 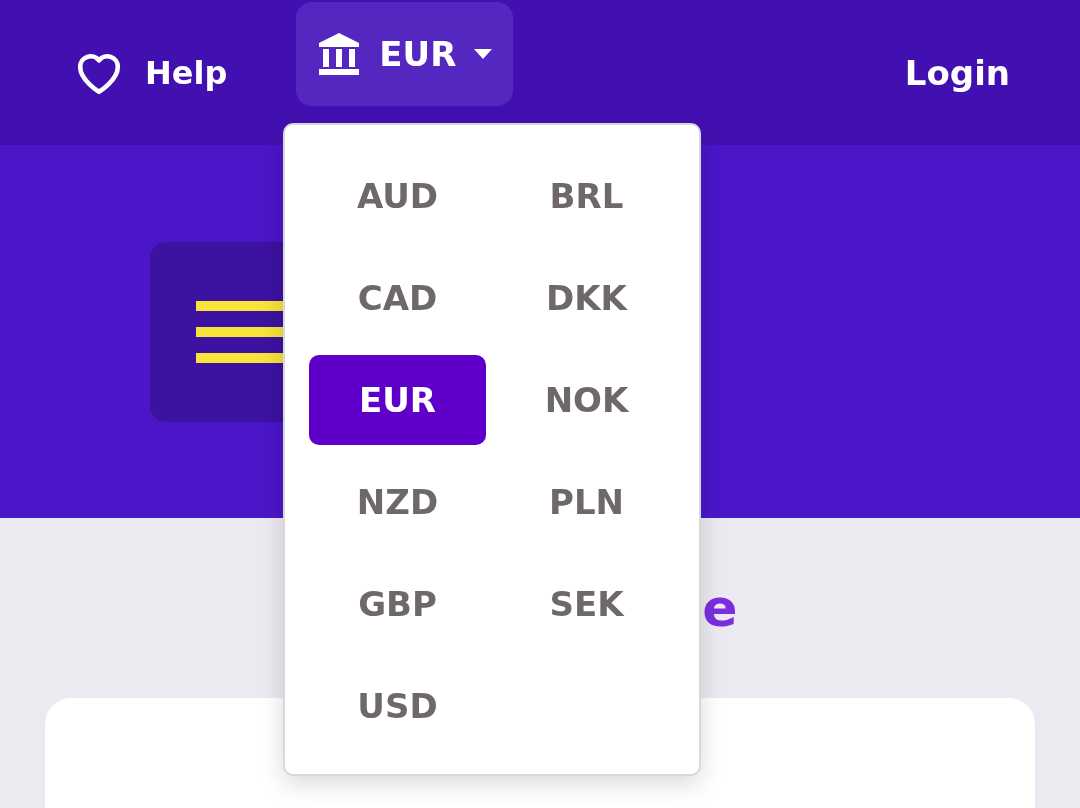 What do you see at coordinates (150, 72) in the screenshot?
I see `help-link: Help` at bounding box center [150, 72].